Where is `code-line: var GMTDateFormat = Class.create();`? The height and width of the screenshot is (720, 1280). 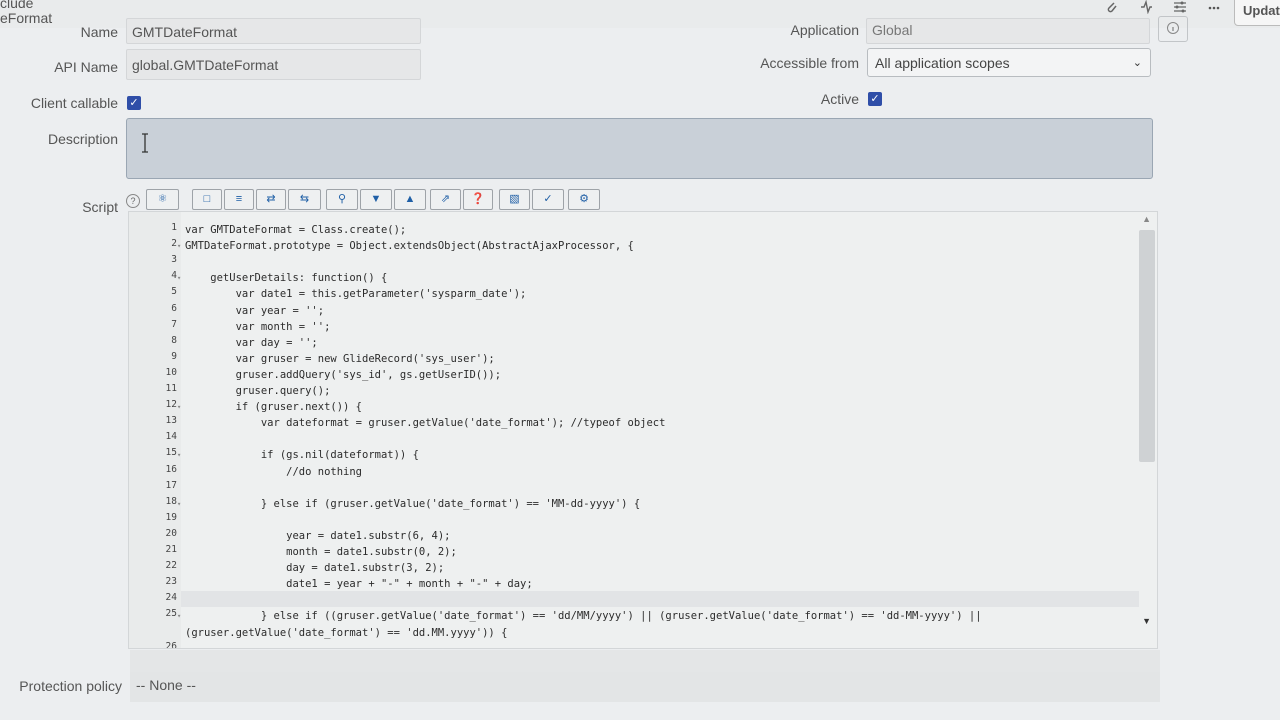 code-line: var GMTDateFormat = Class.create(); is located at coordinates (296, 230).